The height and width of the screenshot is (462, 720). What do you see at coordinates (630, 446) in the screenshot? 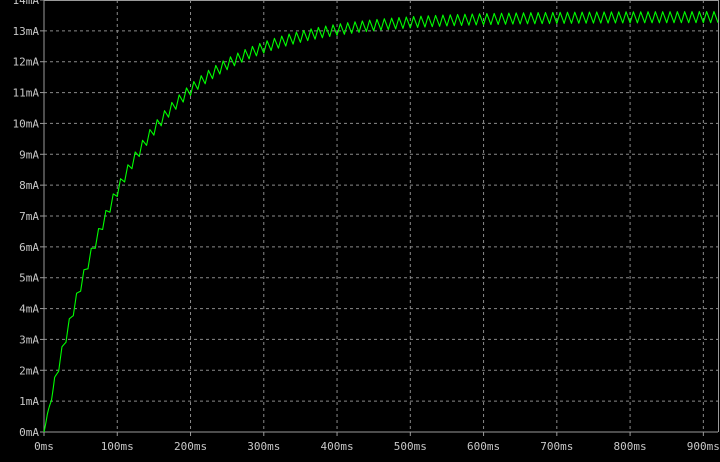
I see `x-tick-label: 800ms` at bounding box center [630, 446].